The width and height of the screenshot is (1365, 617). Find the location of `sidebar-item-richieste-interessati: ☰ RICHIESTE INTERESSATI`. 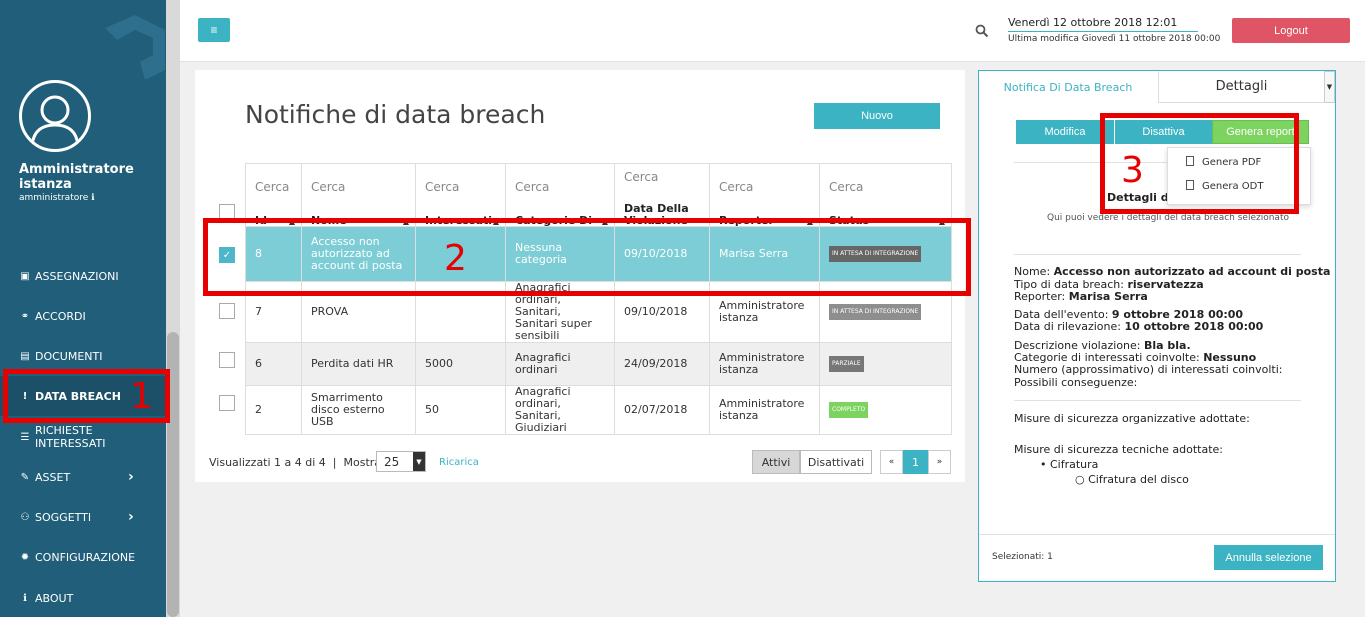

sidebar-item-richieste-interessati: ☰ RICHIESTE INTERESSATI is located at coordinates (83, 437).